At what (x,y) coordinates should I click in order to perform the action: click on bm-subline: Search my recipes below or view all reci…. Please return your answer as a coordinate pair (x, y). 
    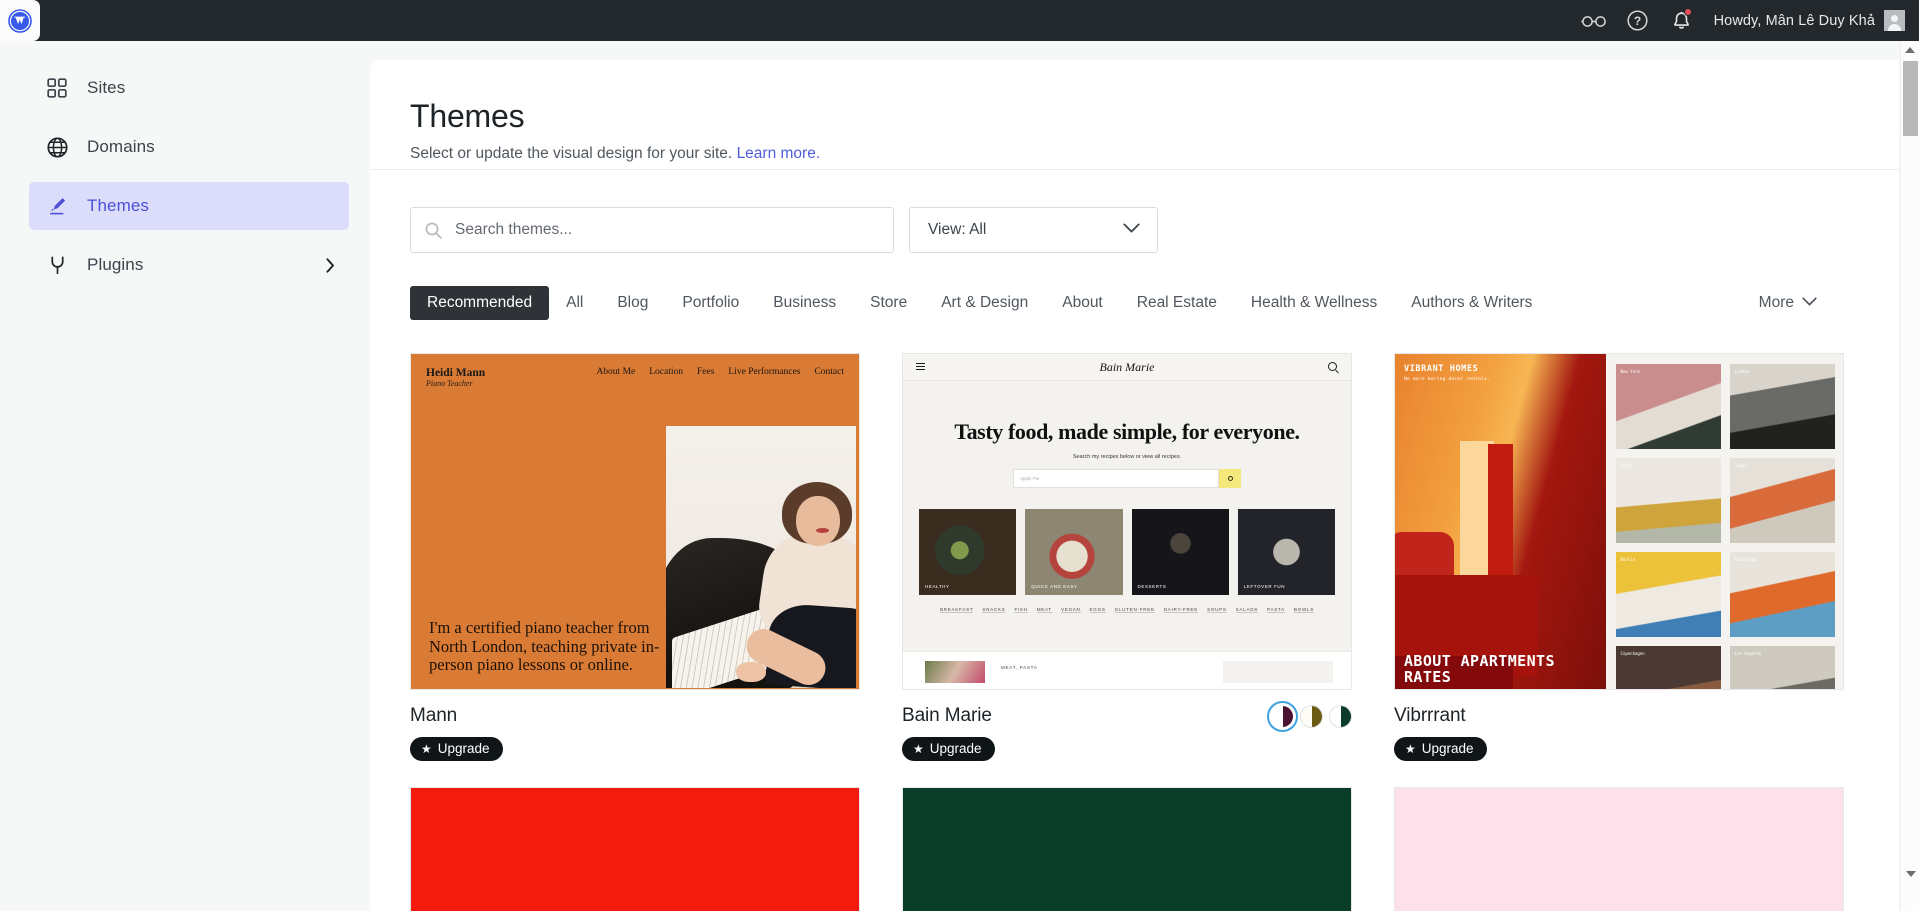
    Looking at the image, I should click on (1127, 457).